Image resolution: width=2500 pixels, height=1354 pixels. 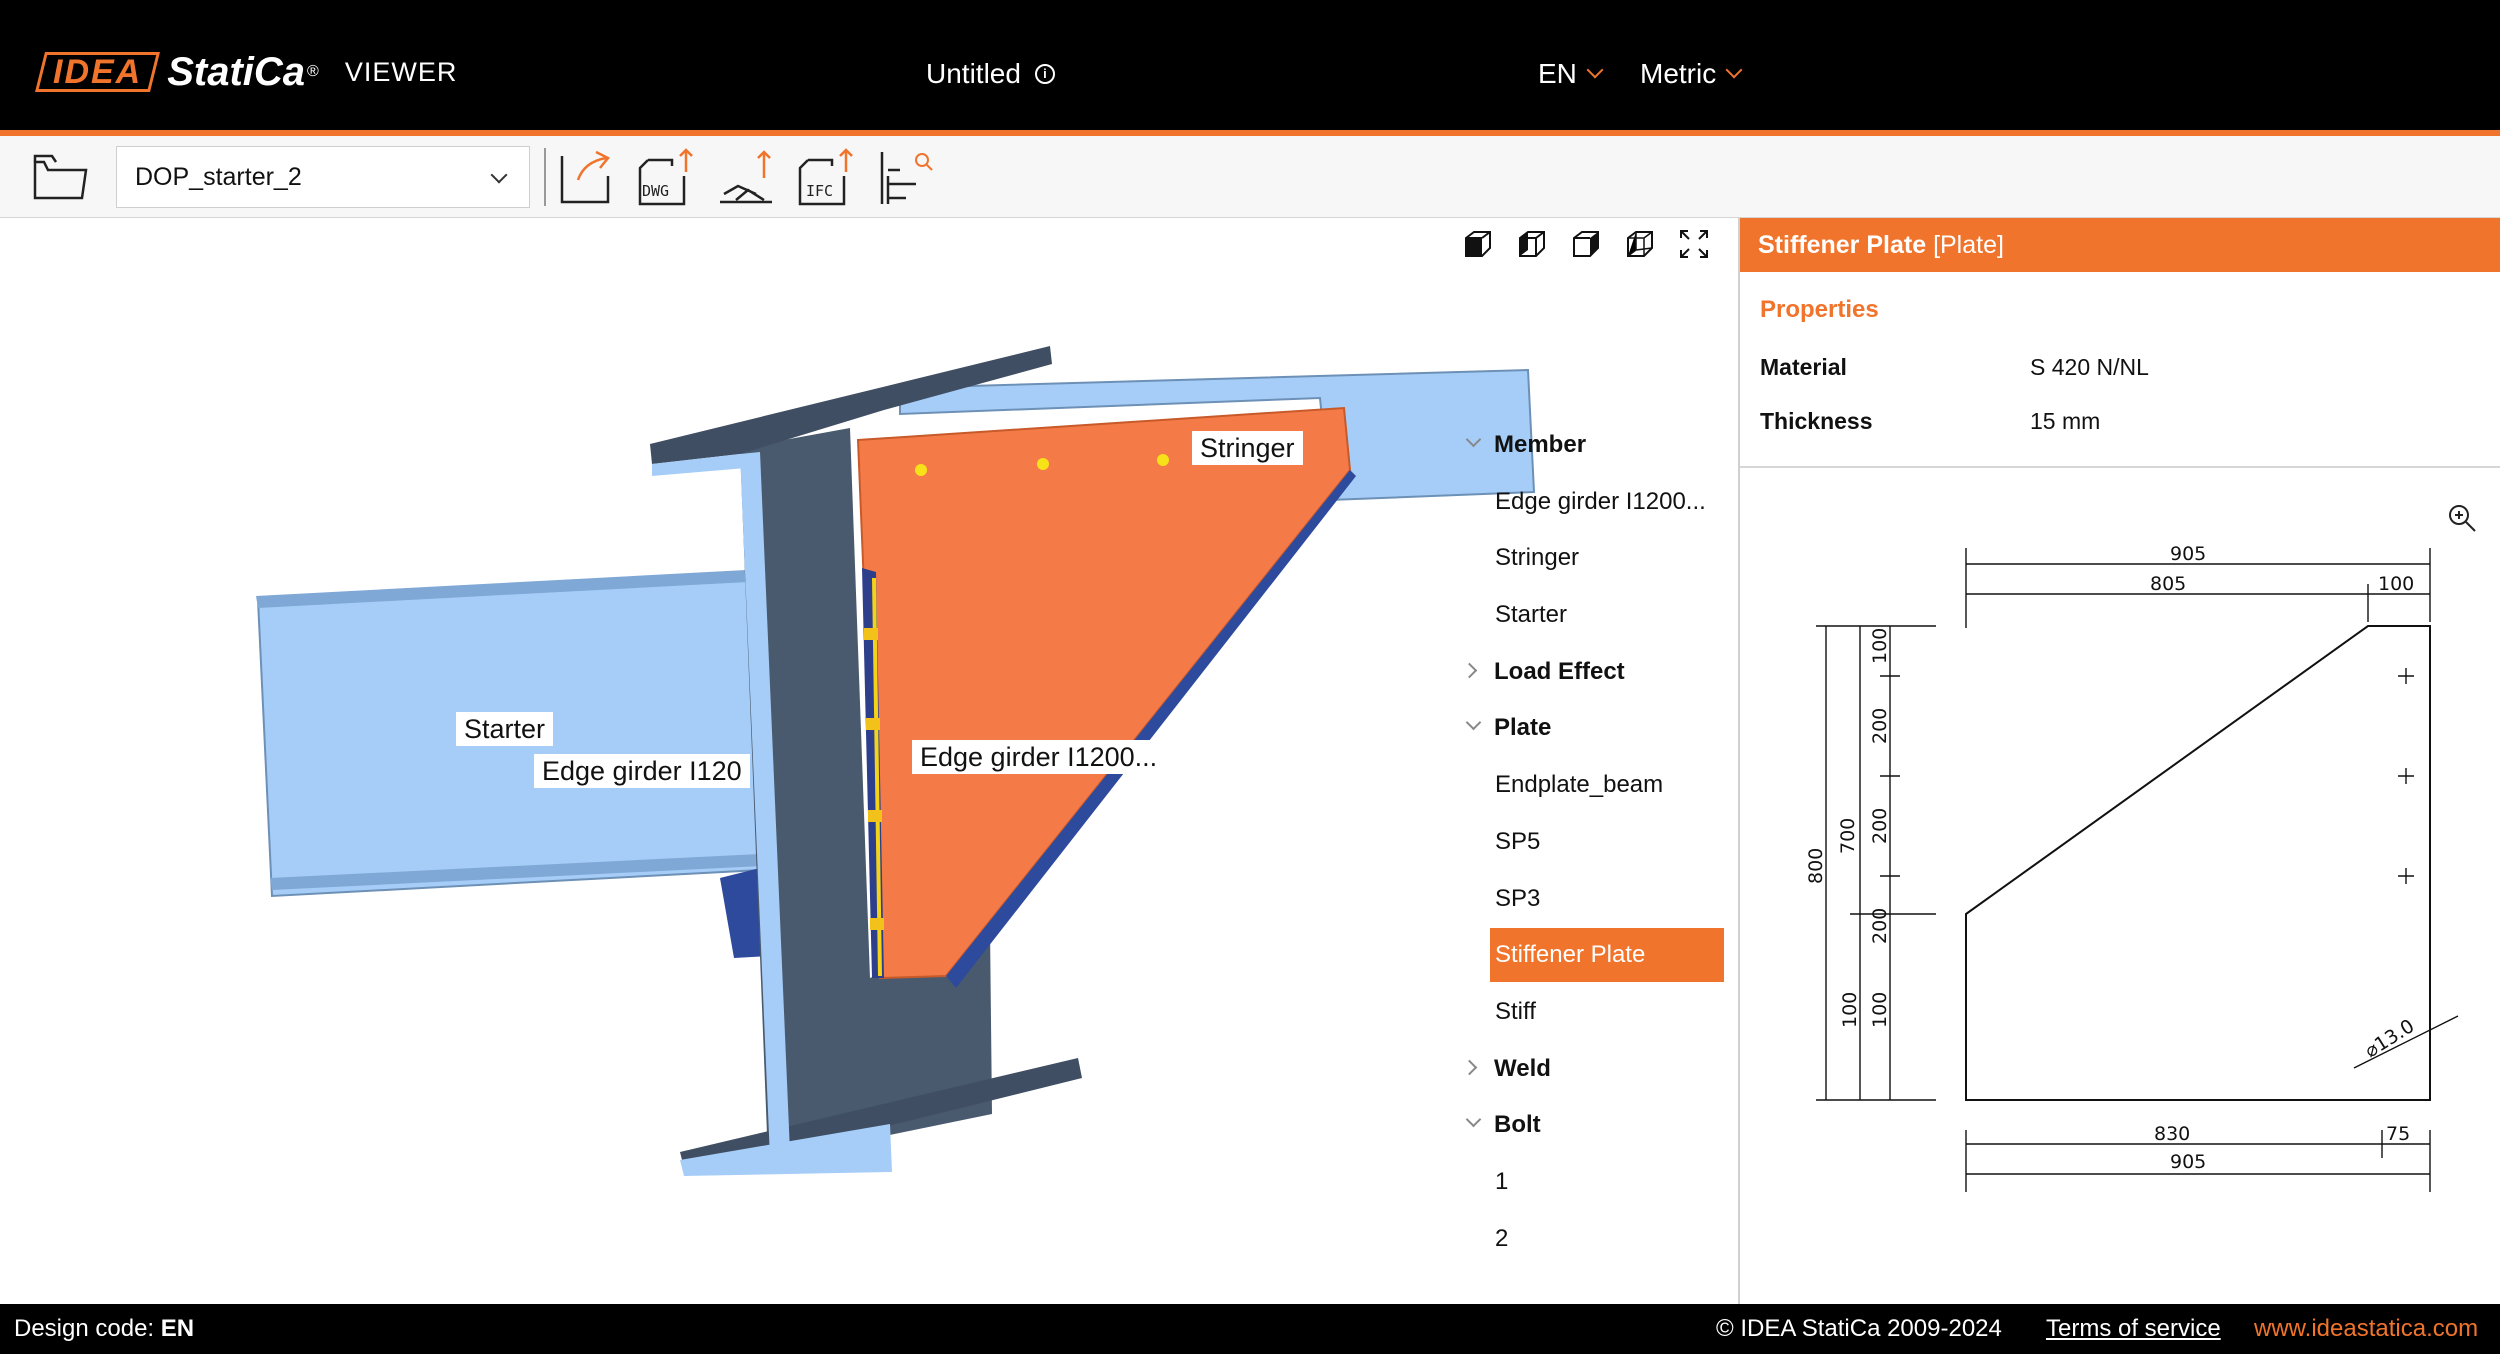 I want to click on label-edge-girder-left: Edge girder I120, so click(x=642, y=771).